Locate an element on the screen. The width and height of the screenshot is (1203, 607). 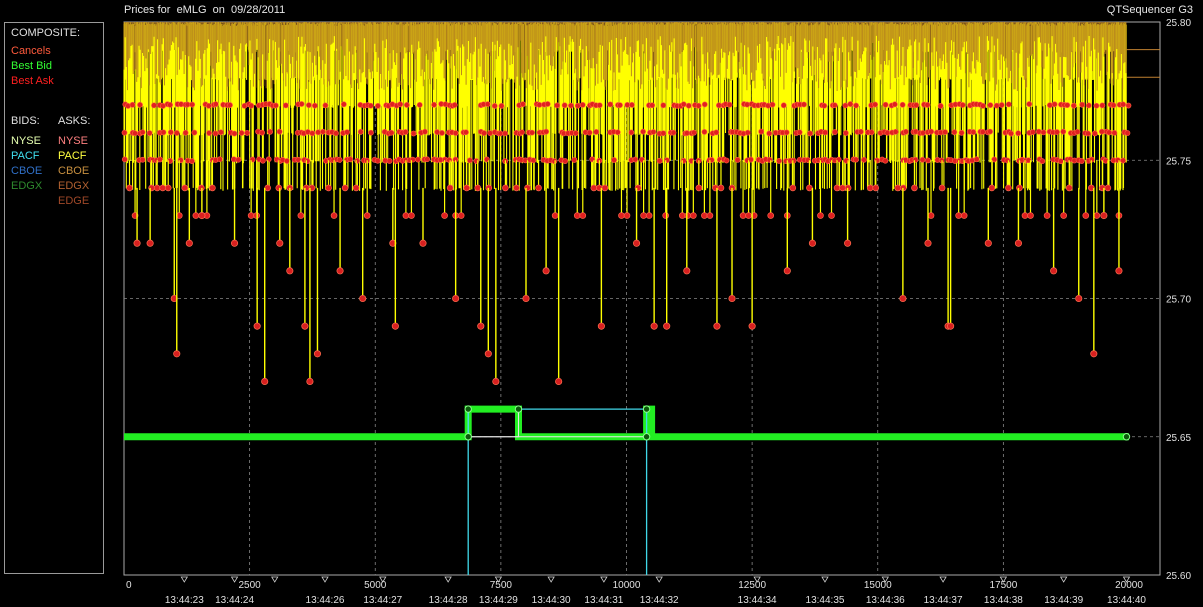
x-tick-label: 0 is located at coordinates (129, 585).